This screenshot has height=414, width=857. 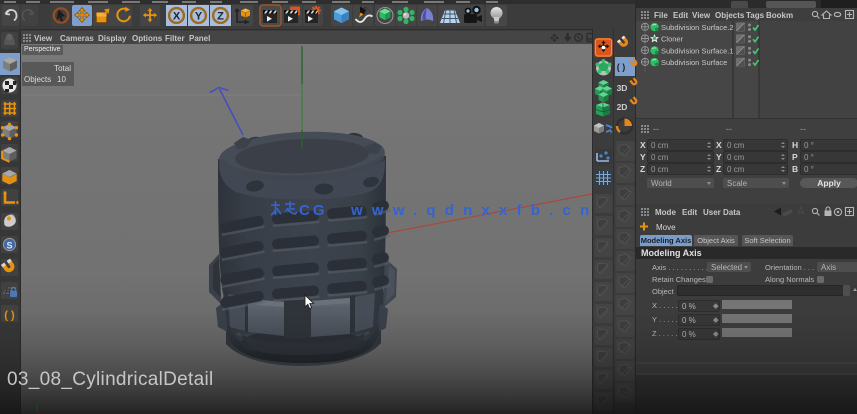 What do you see at coordinates (666, 227) in the screenshot?
I see `svg-text: Move` at bounding box center [666, 227].